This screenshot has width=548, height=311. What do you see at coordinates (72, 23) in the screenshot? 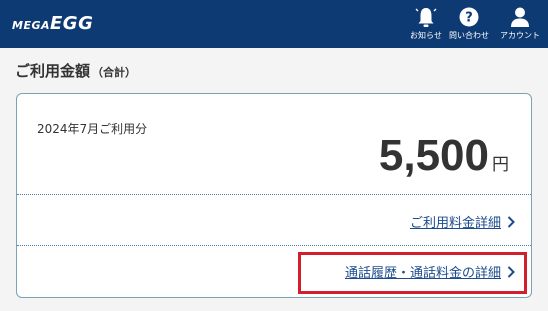
I see `logo-main: EGG` at bounding box center [72, 23].